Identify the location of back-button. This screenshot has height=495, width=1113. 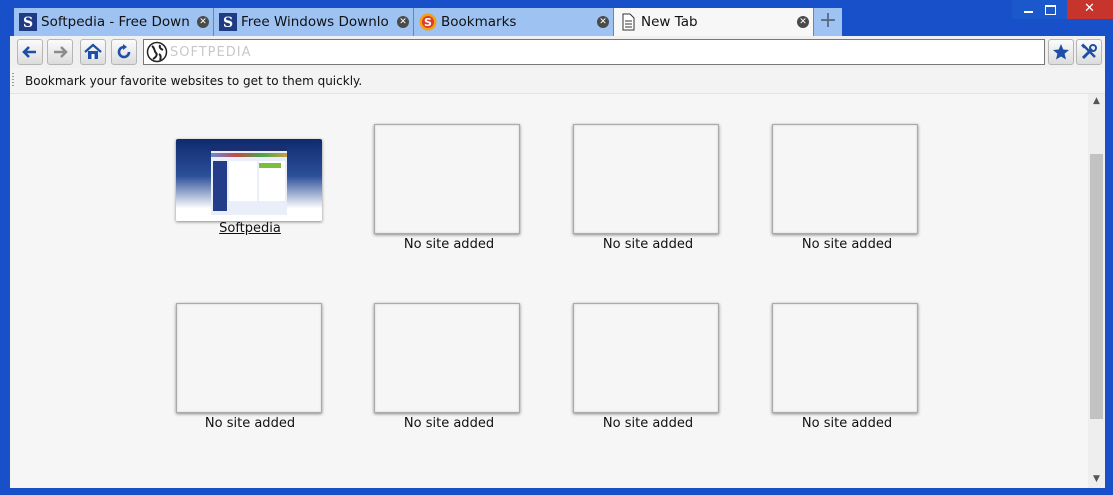
(30, 52).